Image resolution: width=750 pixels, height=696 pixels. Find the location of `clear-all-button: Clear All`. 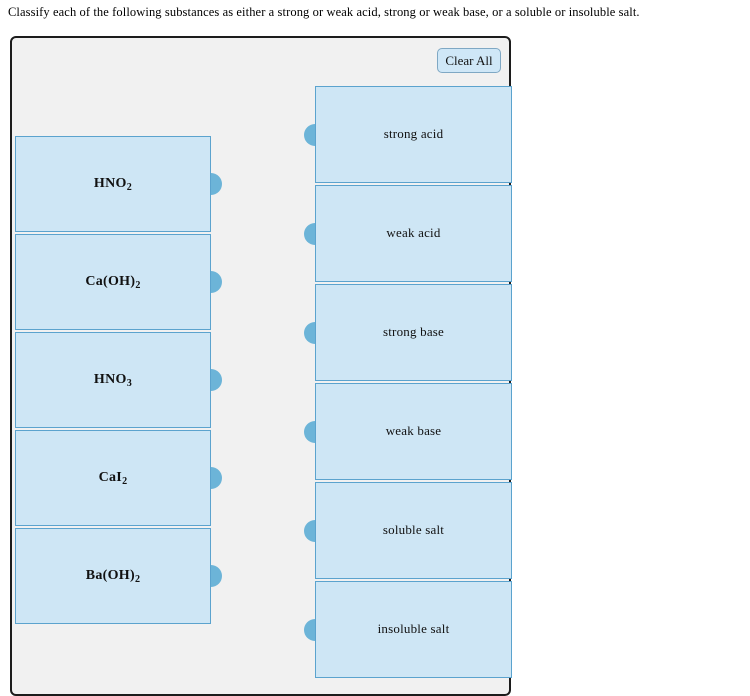

clear-all-button: Clear All is located at coordinates (469, 60).